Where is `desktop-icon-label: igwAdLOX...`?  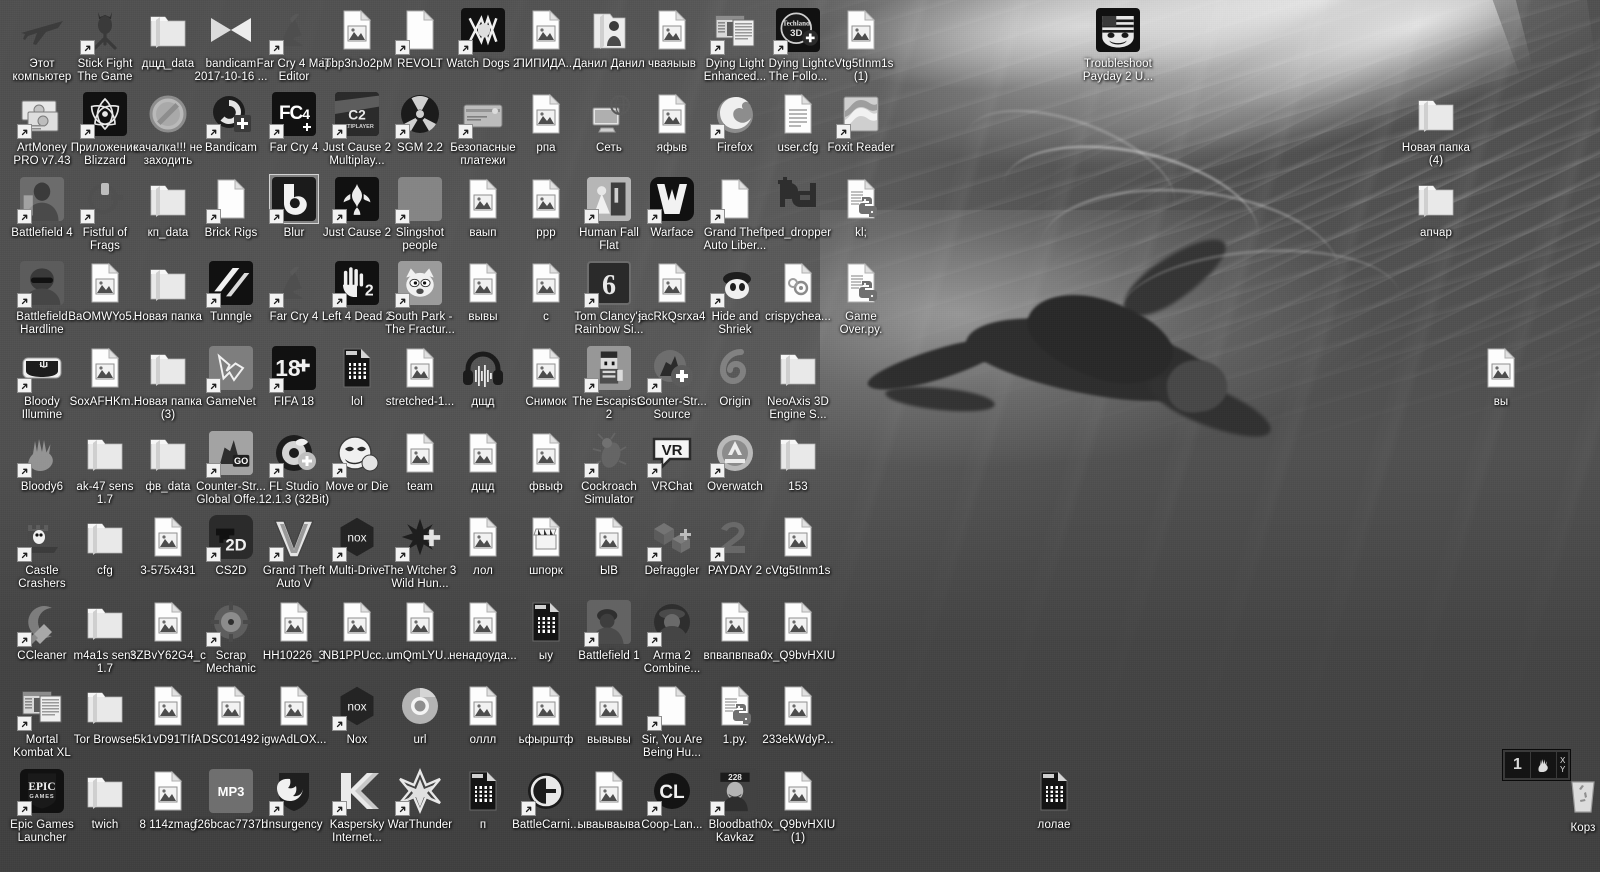 desktop-icon-label: igwAdLOX... is located at coordinates (294, 740).